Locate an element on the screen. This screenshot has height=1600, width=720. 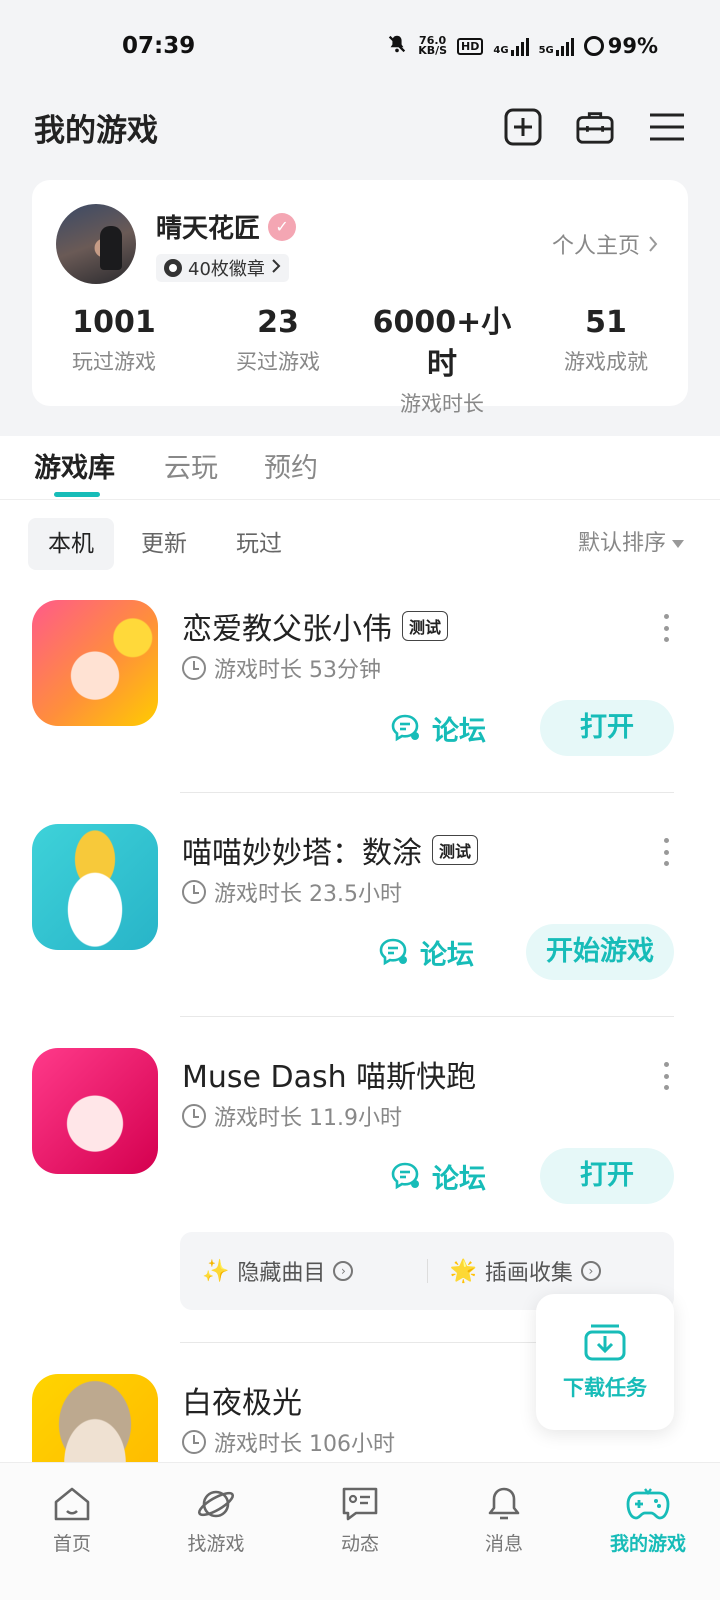
add-game-button is located at coordinates (523, 127).